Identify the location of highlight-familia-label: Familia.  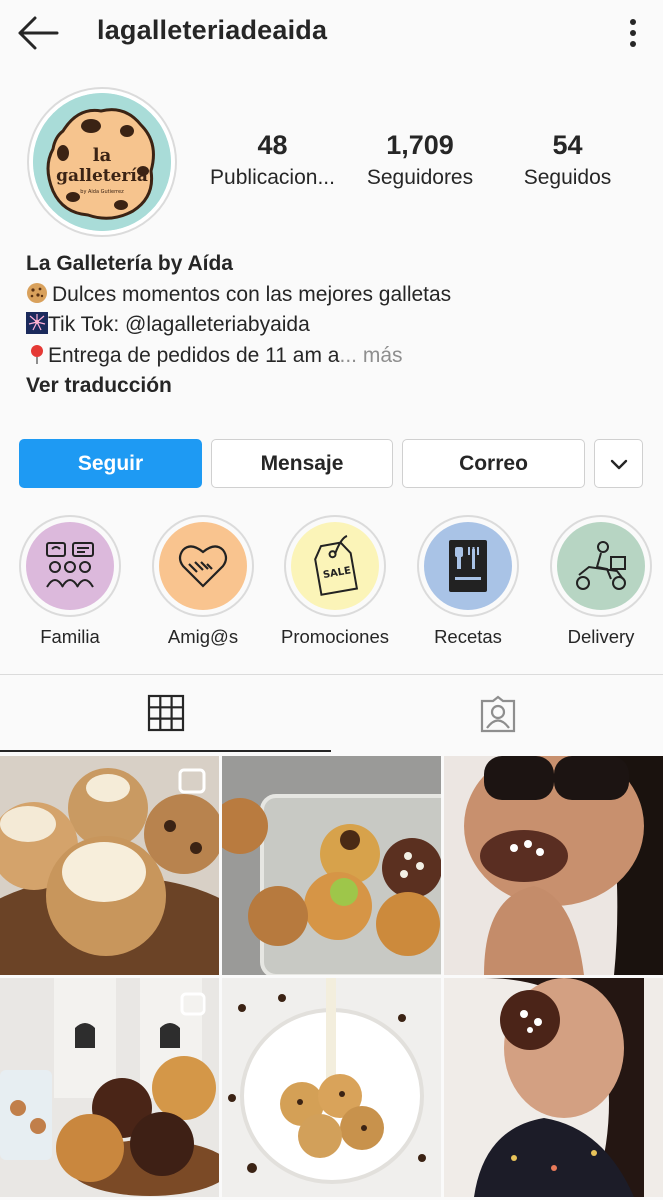
(70, 636).